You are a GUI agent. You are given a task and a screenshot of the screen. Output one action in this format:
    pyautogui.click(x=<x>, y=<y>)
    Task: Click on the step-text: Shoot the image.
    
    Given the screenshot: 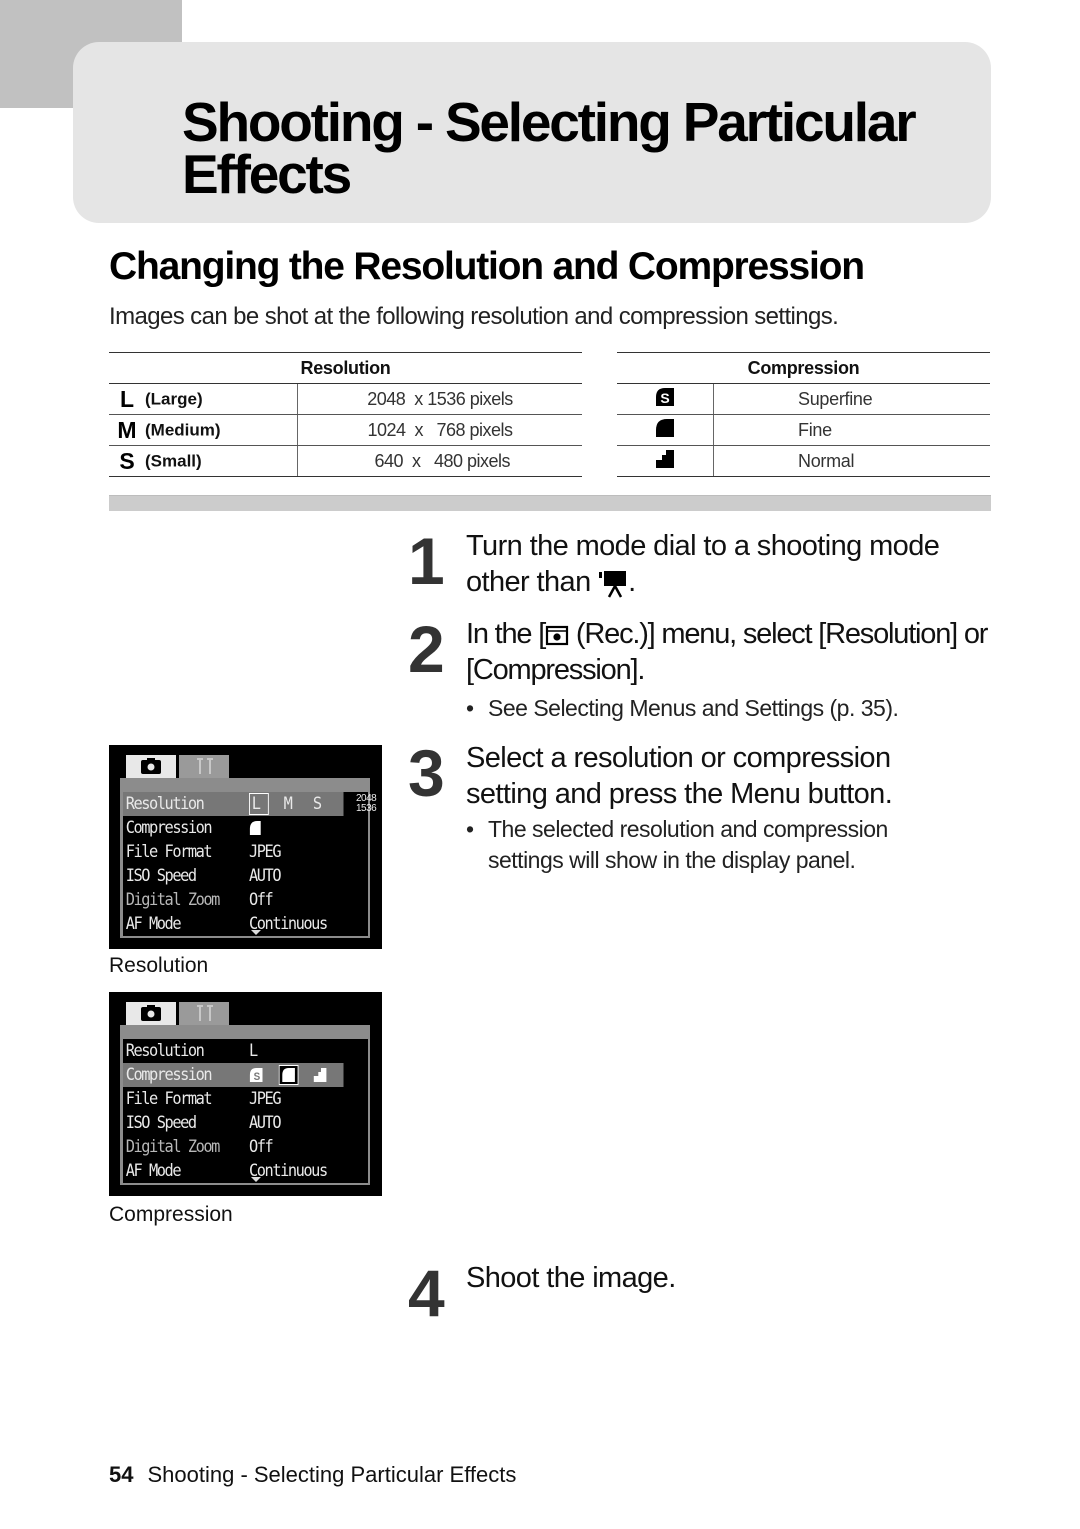 What is the action you would take?
    pyautogui.click(x=571, y=1278)
    